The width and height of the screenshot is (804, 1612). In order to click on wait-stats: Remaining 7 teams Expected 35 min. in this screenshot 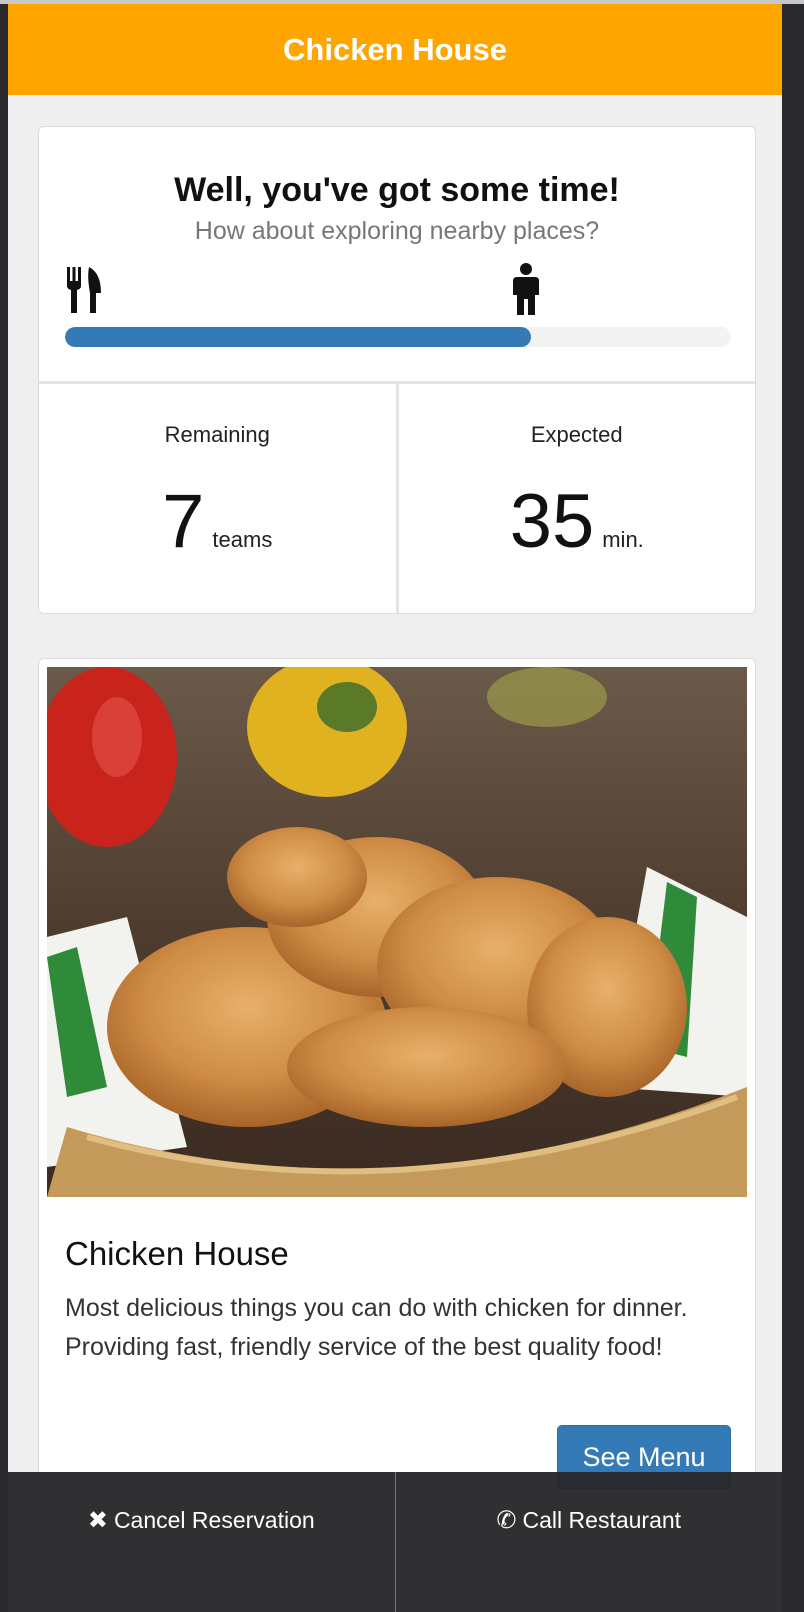, I will do `click(397, 497)`.